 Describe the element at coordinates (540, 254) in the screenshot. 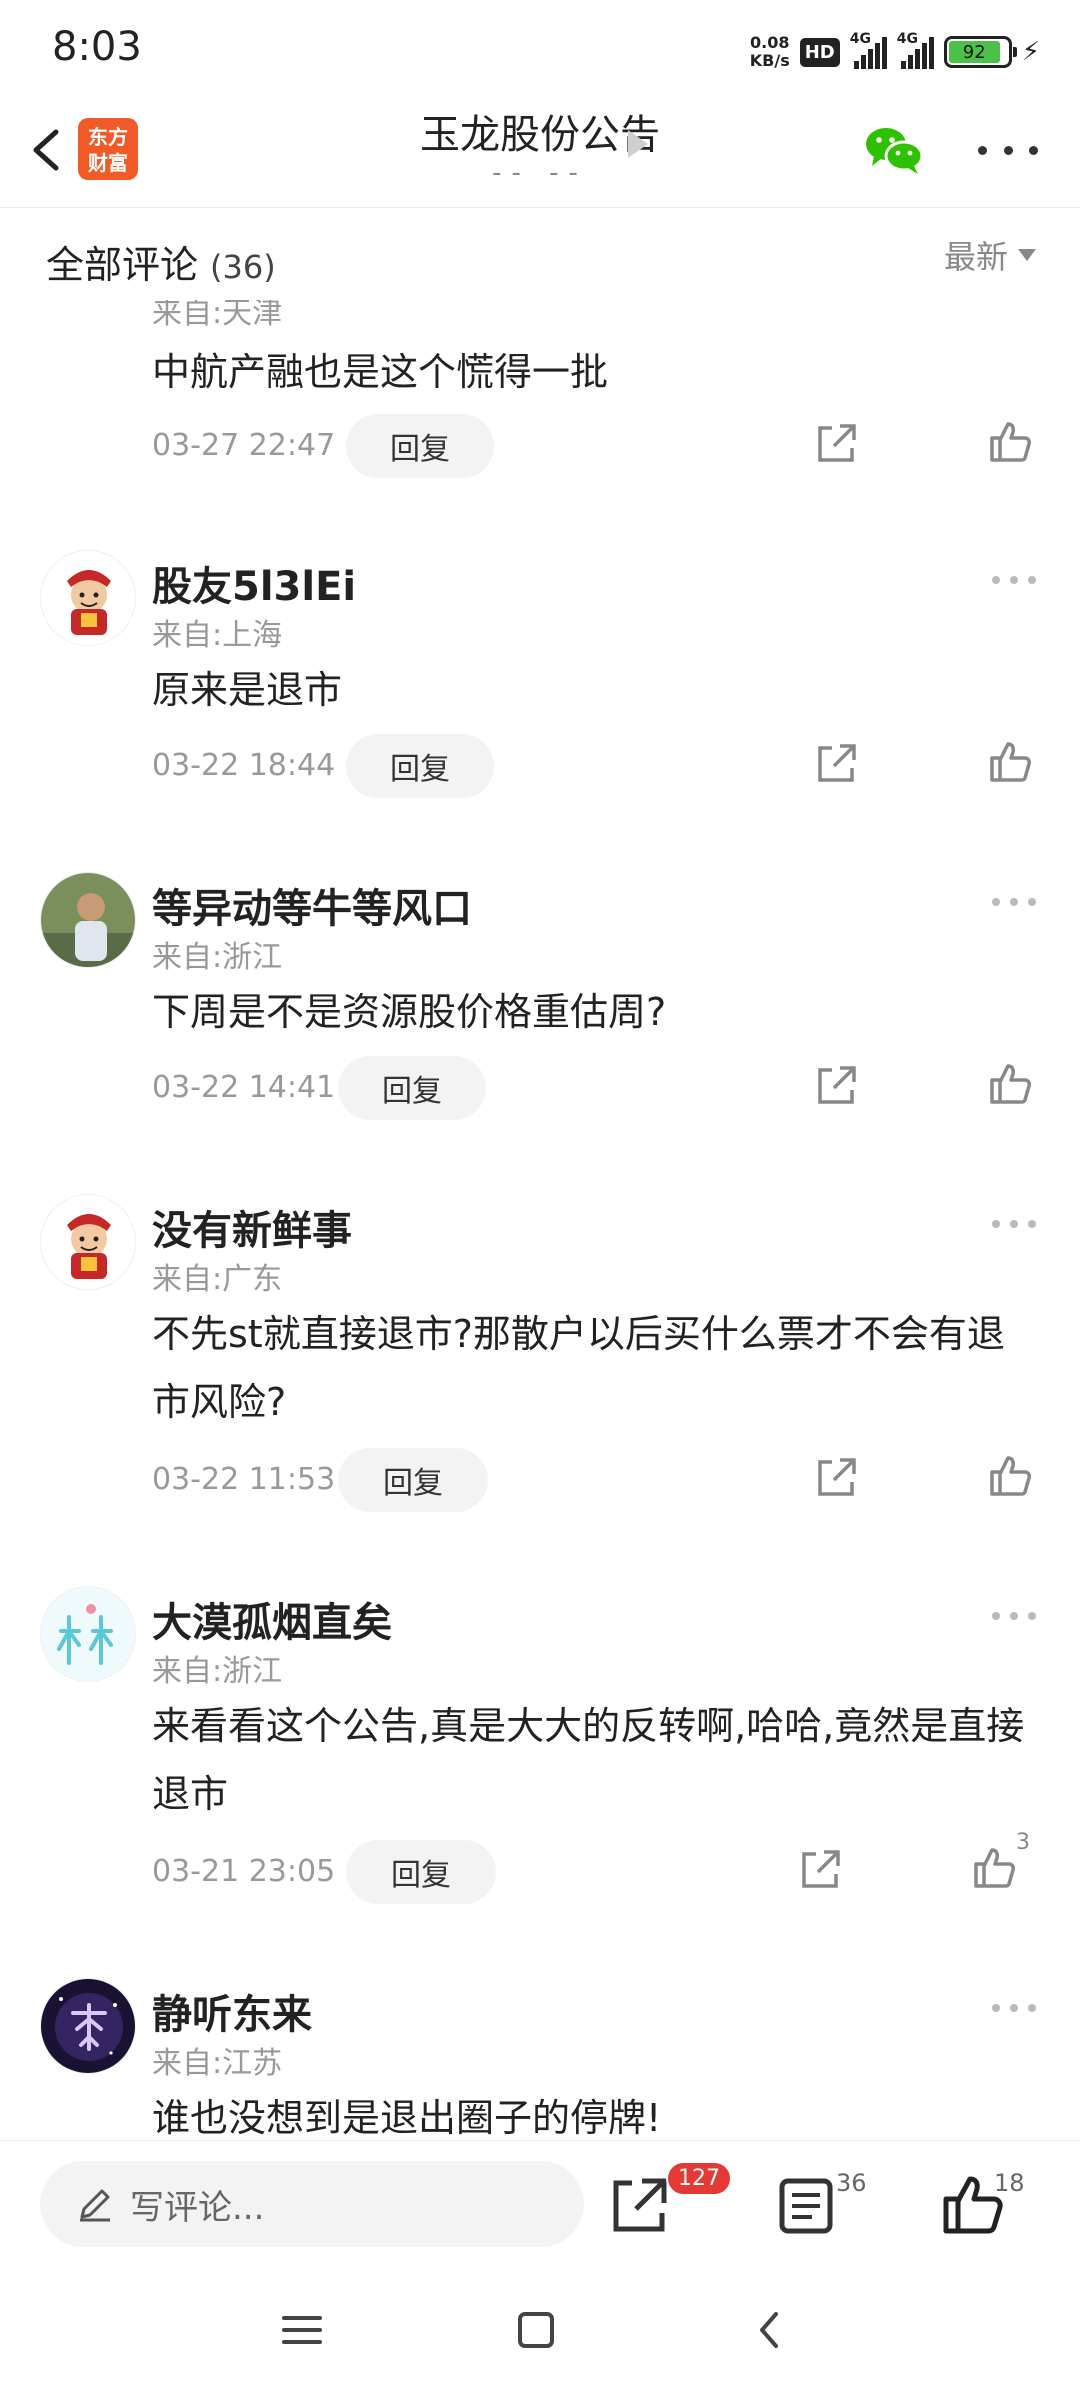

I see `comments-header: 全部评论 (36) 最新` at that location.